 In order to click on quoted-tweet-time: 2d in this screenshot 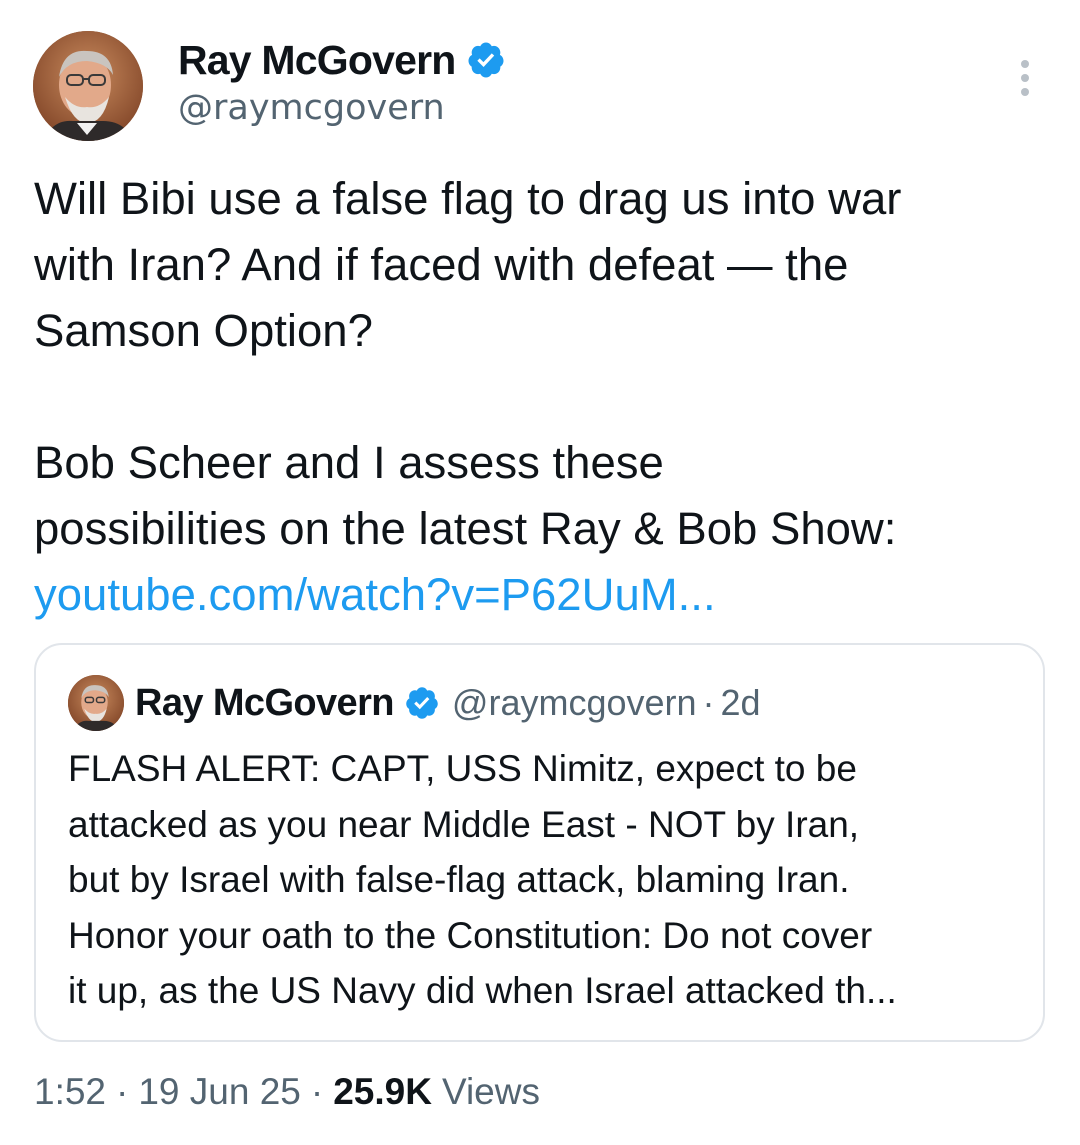, I will do `click(740, 702)`.